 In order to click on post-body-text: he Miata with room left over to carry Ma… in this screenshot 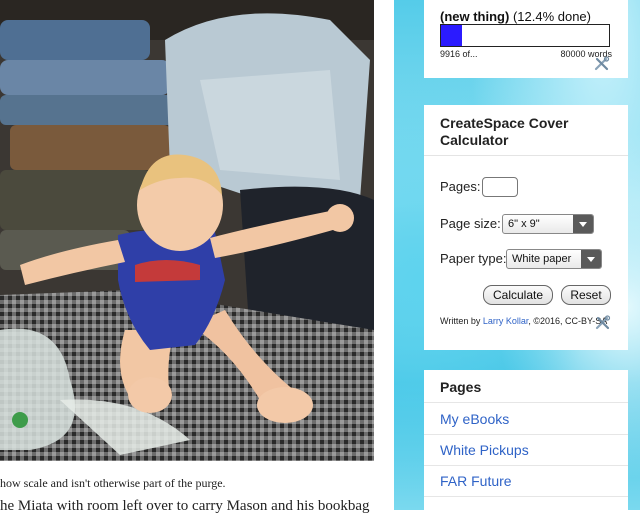, I will do `click(185, 506)`.